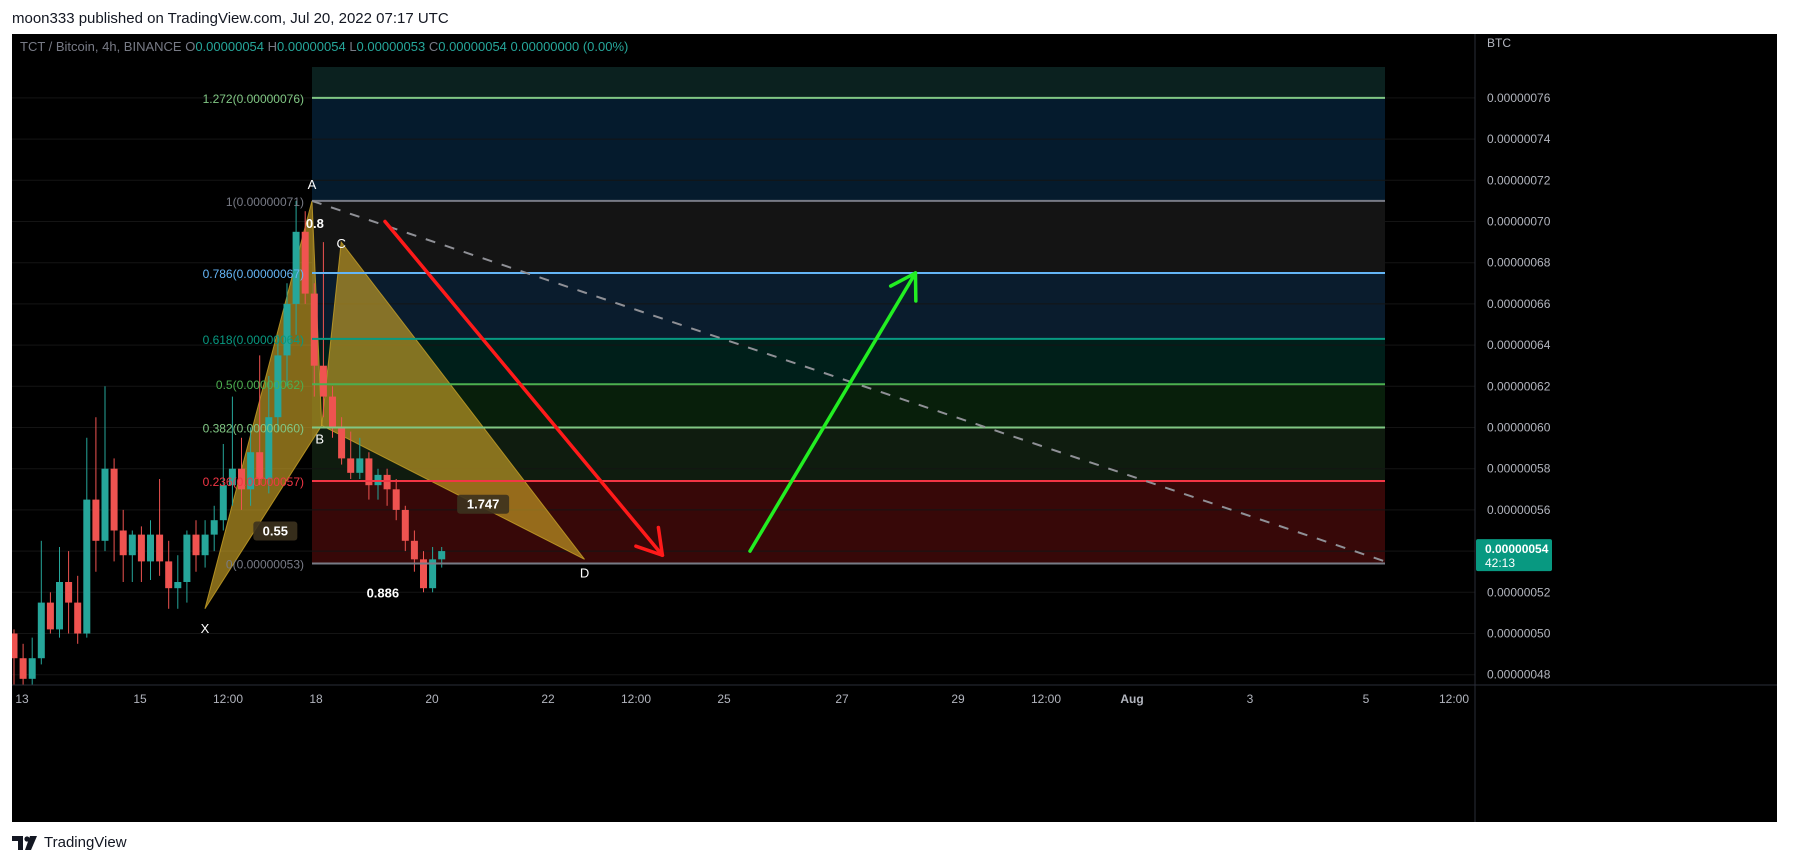 The image size is (1814, 866). Describe the element at coordinates (842, 699) in the screenshot. I see `x-tick-label: 27` at that location.